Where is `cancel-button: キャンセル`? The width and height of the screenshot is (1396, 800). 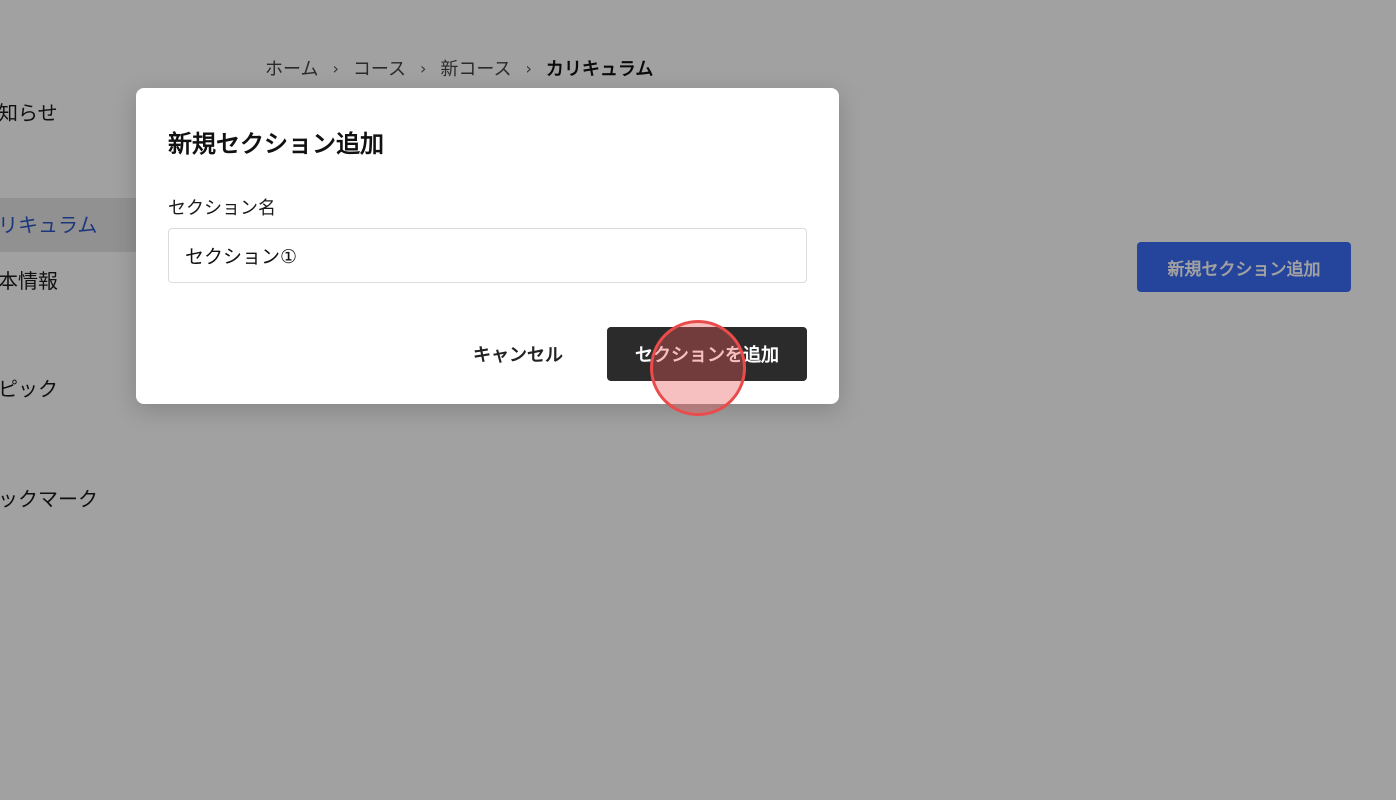
cancel-button: キャンセル is located at coordinates (518, 354).